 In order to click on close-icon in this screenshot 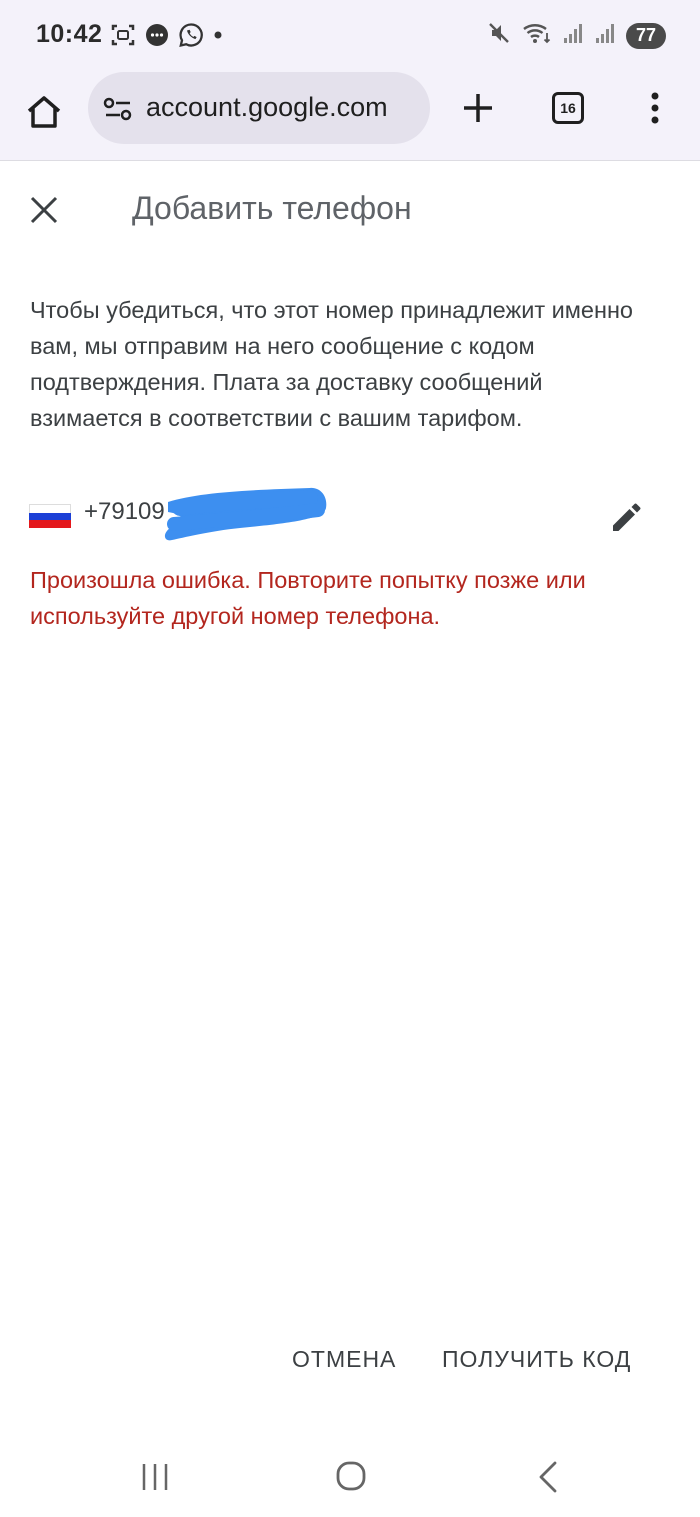, I will do `click(44, 210)`.